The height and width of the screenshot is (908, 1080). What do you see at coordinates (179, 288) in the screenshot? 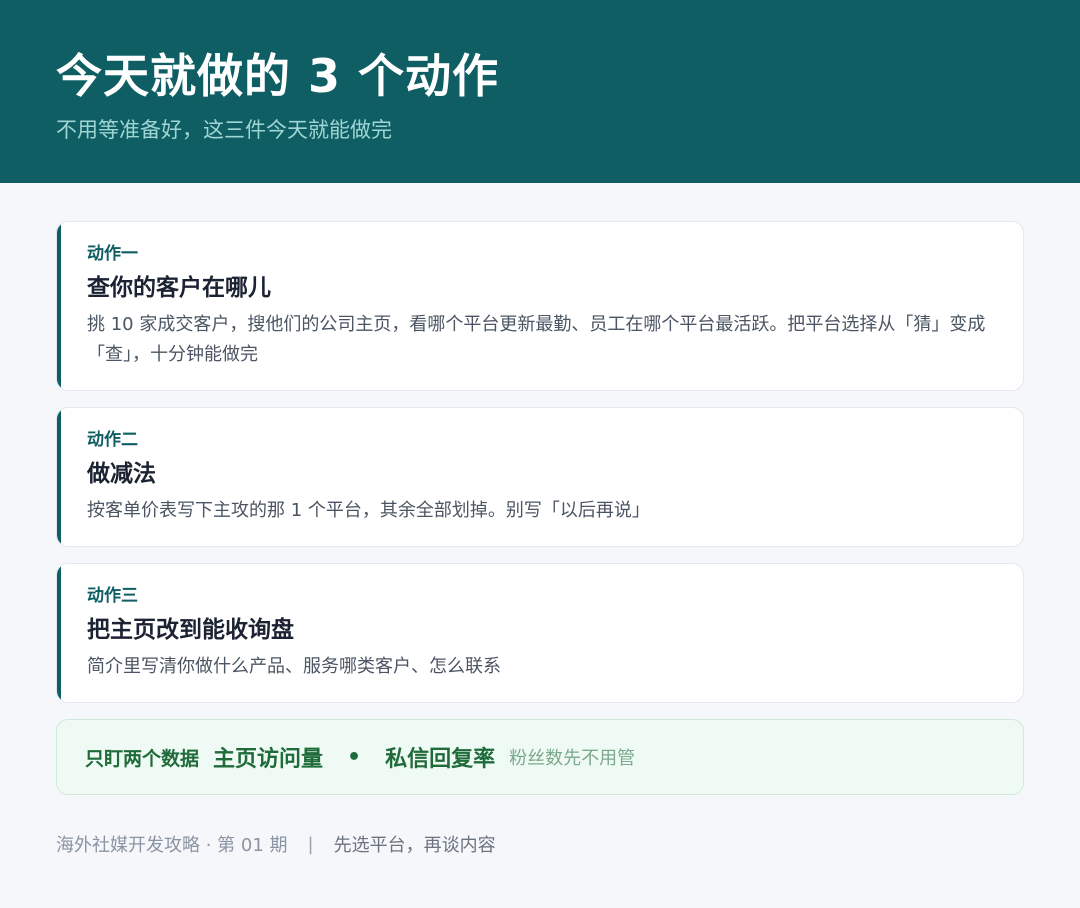
I see `action-title: 查你的客户在哪儿` at bounding box center [179, 288].